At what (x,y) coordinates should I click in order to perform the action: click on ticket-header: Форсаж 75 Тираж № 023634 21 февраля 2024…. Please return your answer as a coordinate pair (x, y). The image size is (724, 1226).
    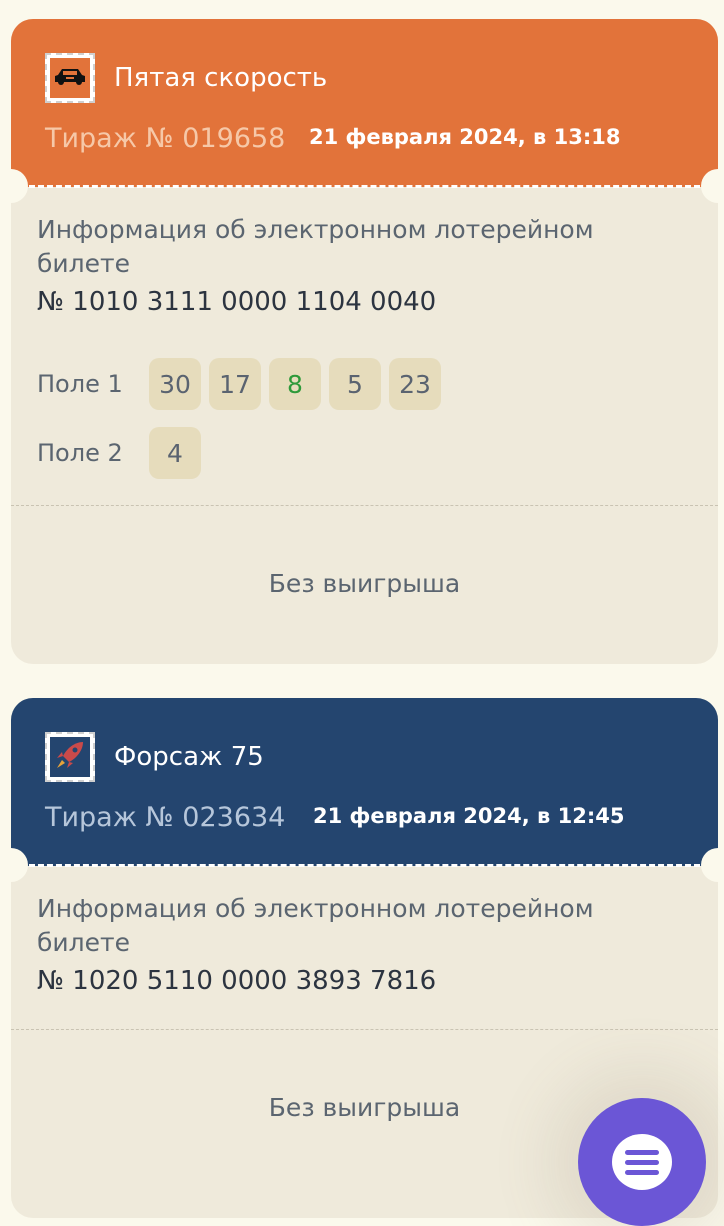
    Looking at the image, I should click on (364, 782).